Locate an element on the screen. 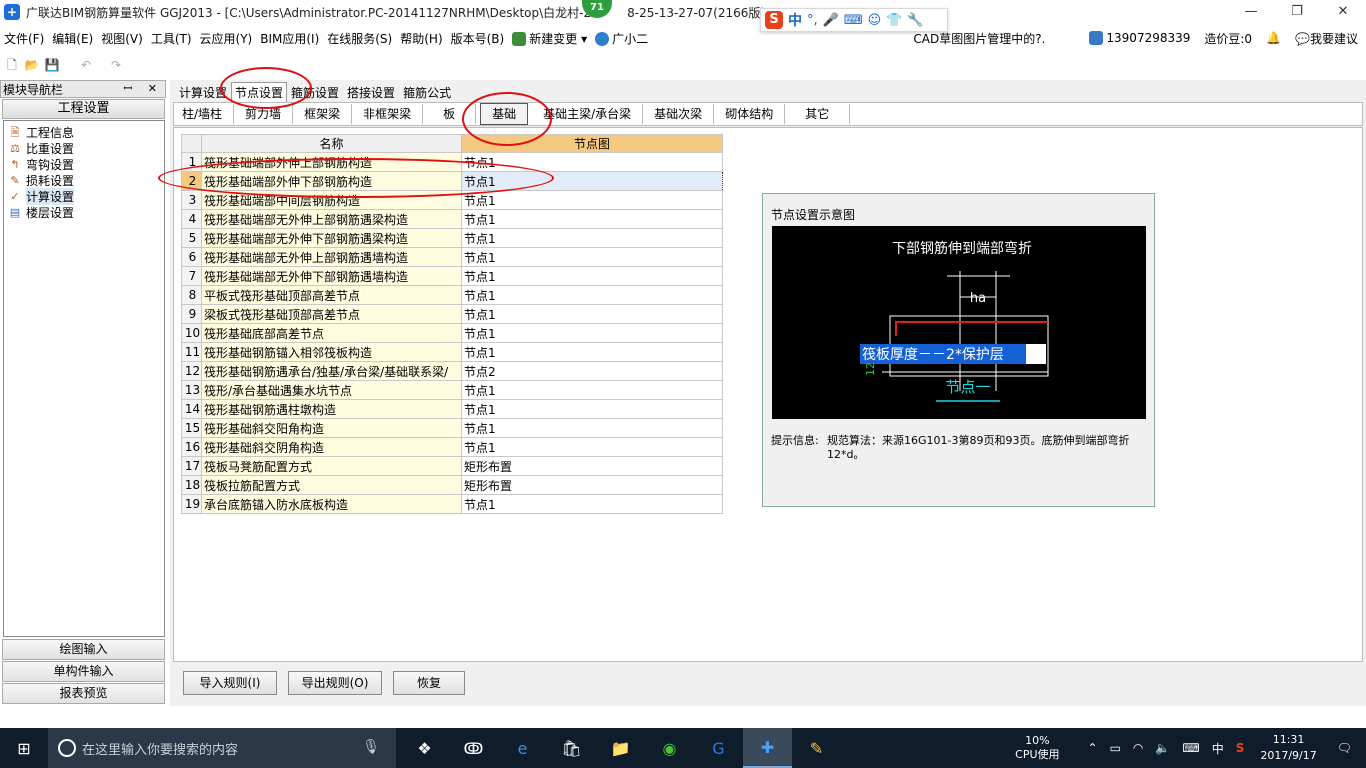  menu-help: 帮助(H) is located at coordinates (421, 38).